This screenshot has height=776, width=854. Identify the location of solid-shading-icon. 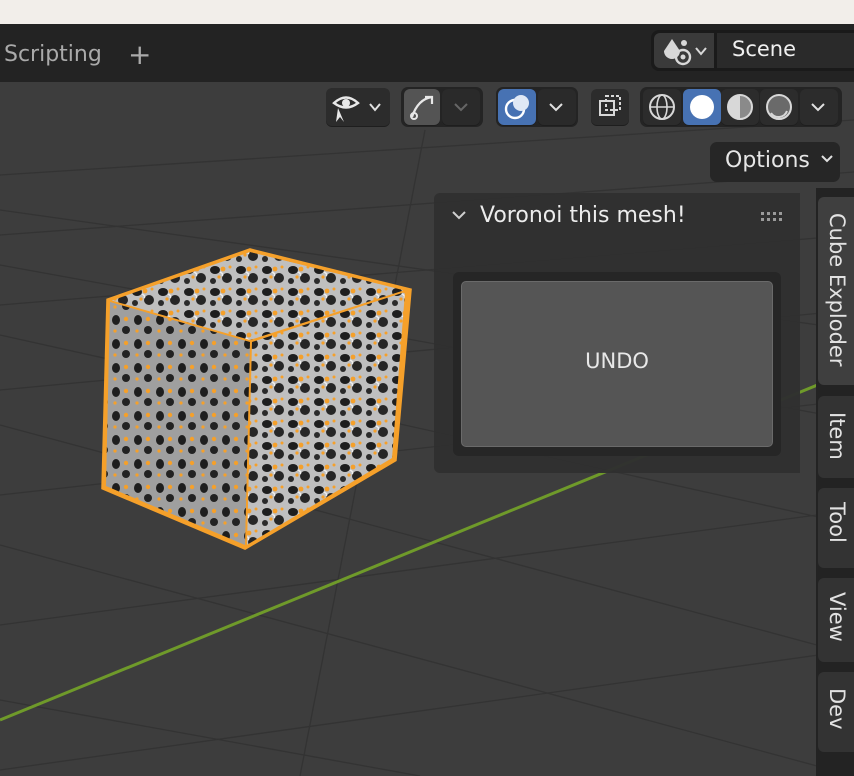
(702, 107).